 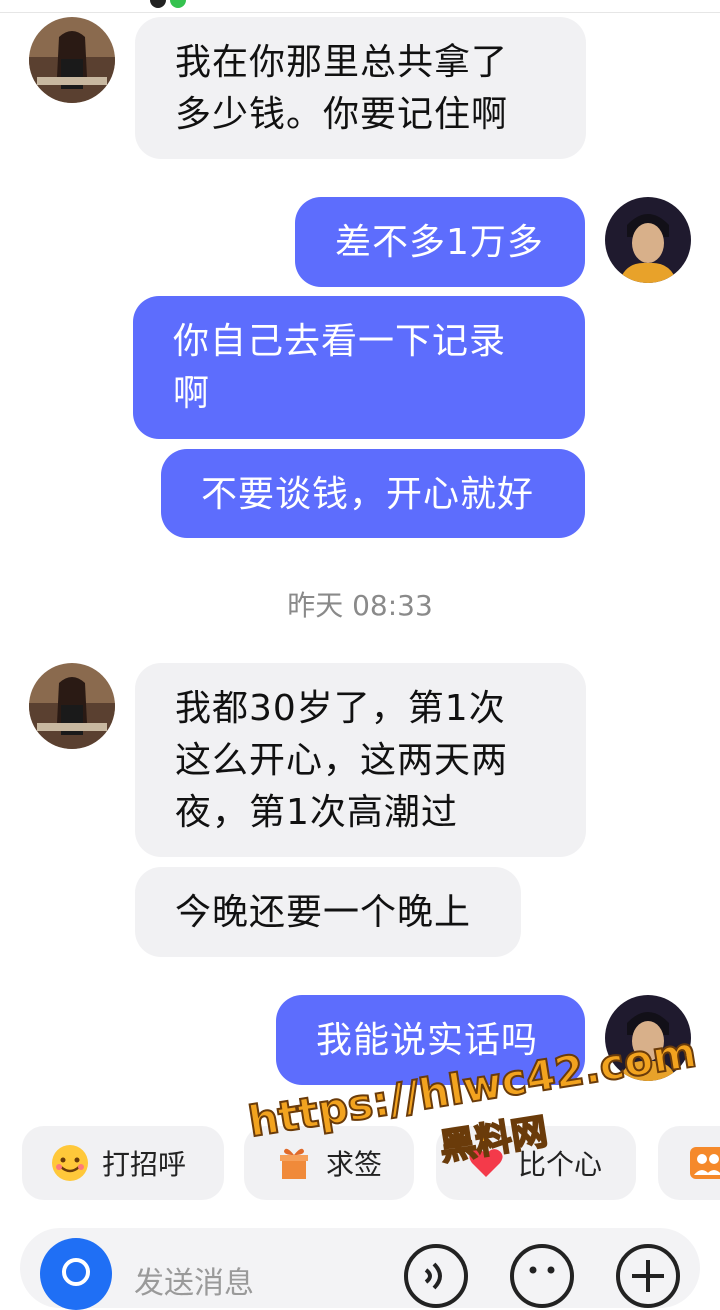 I want to click on incoming-message: 我都30岁了，第1次 这么开心，这两天两 夜，第1次高潮过, so click(x=360, y=760).